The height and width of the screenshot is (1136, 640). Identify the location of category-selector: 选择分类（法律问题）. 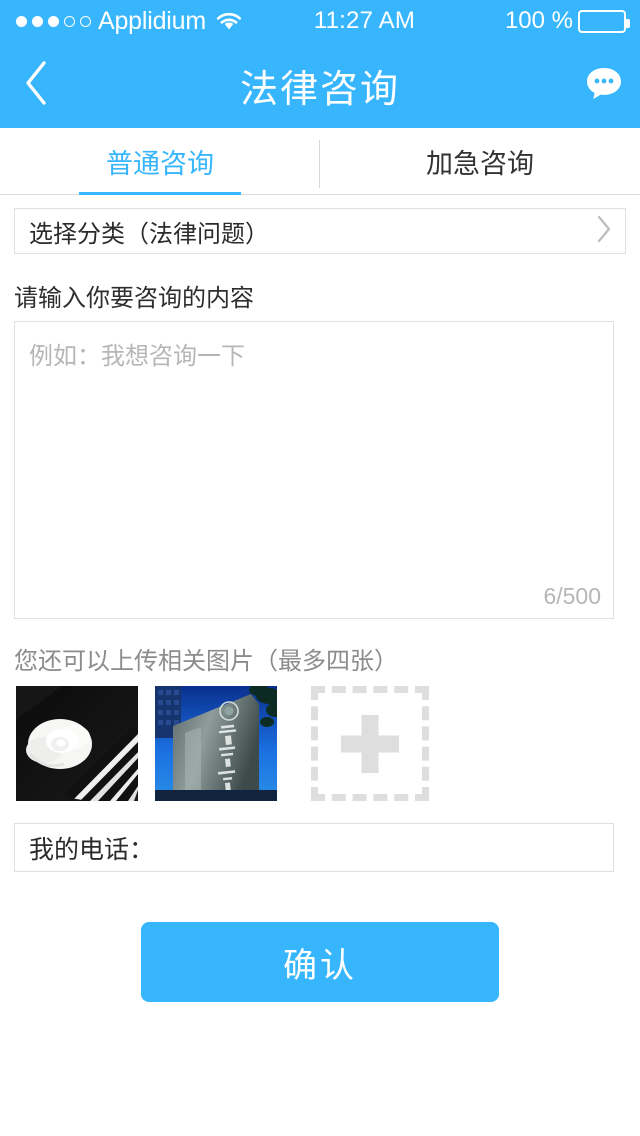
(320, 231).